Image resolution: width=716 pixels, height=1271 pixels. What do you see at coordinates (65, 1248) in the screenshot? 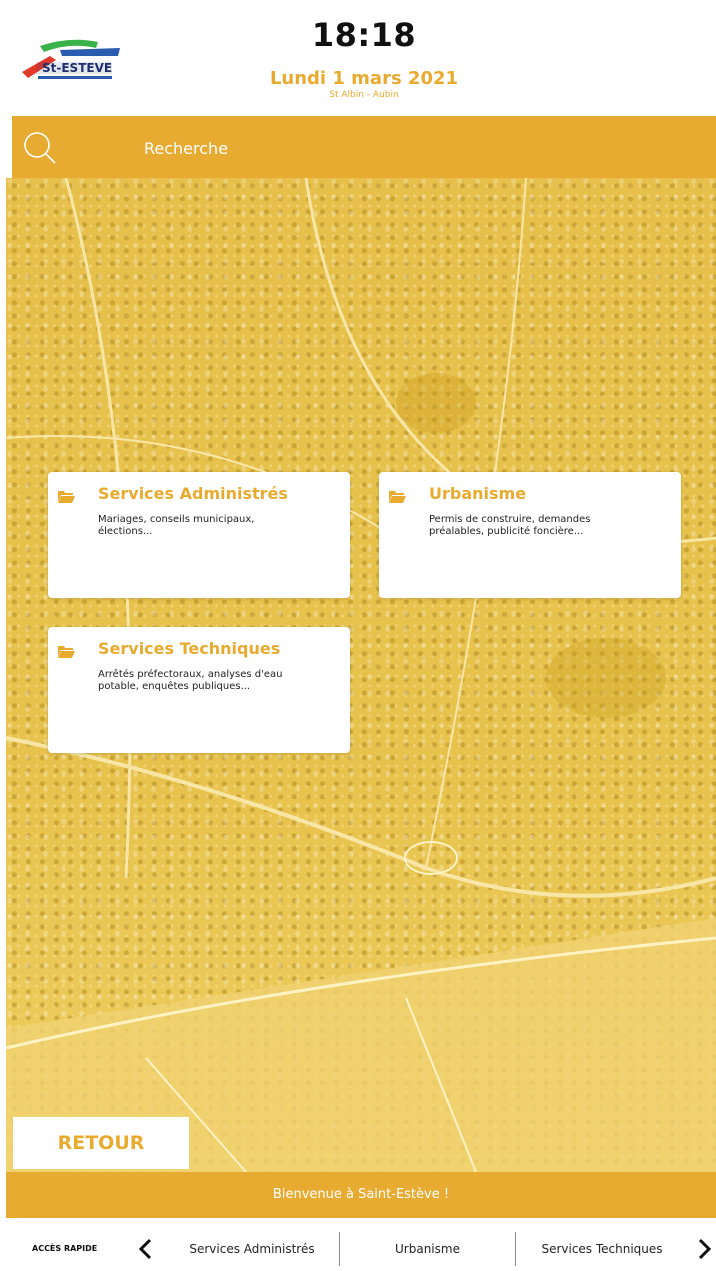
I see `quick-access-label: ACCÈS RAPIDE` at bounding box center [65, 1248].